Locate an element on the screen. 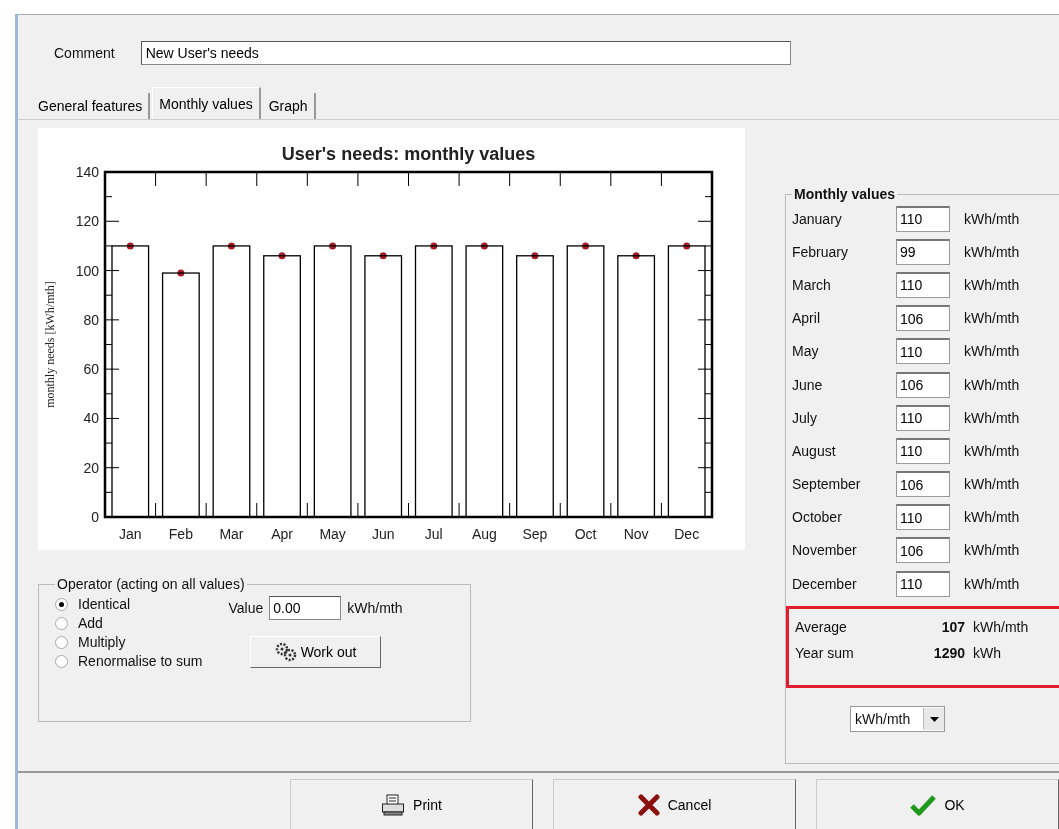 The image size is (1059, 829). group-title: Operator (acting on all values) is located at coordinates (151, 584).